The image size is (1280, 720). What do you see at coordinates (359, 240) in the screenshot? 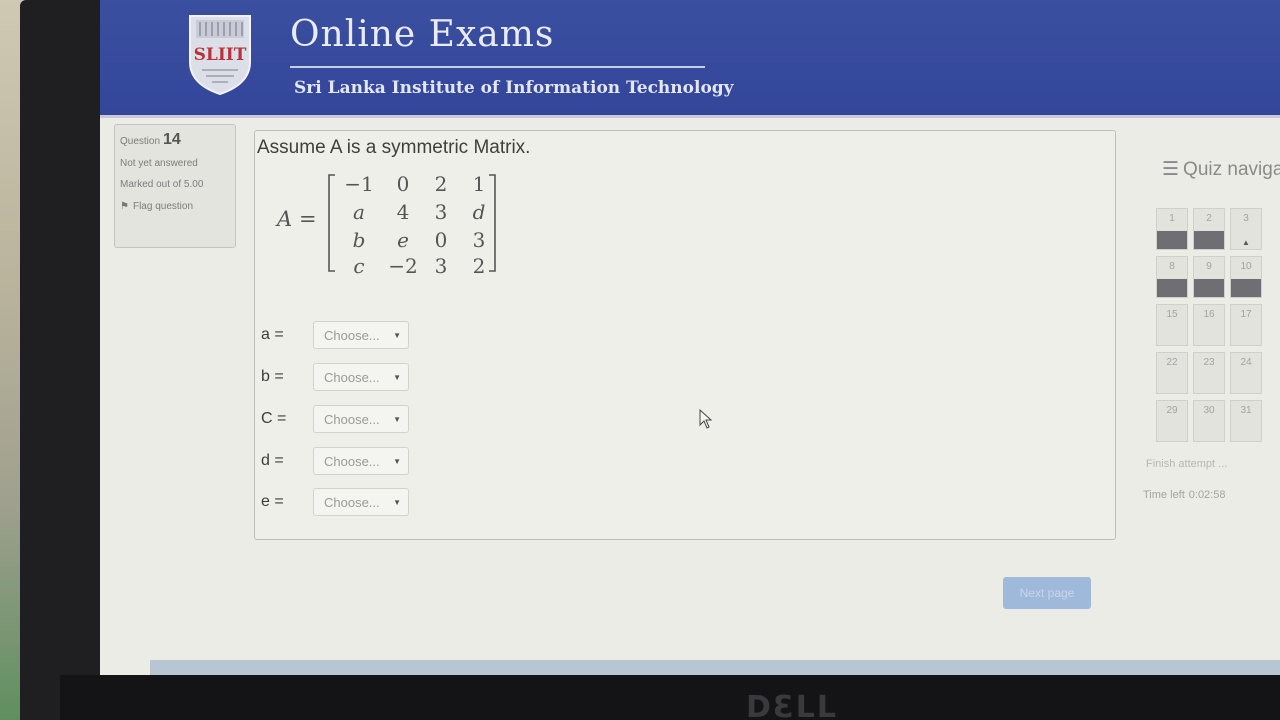
I see `matrix-cell: b` at bounding box center [359, 240].